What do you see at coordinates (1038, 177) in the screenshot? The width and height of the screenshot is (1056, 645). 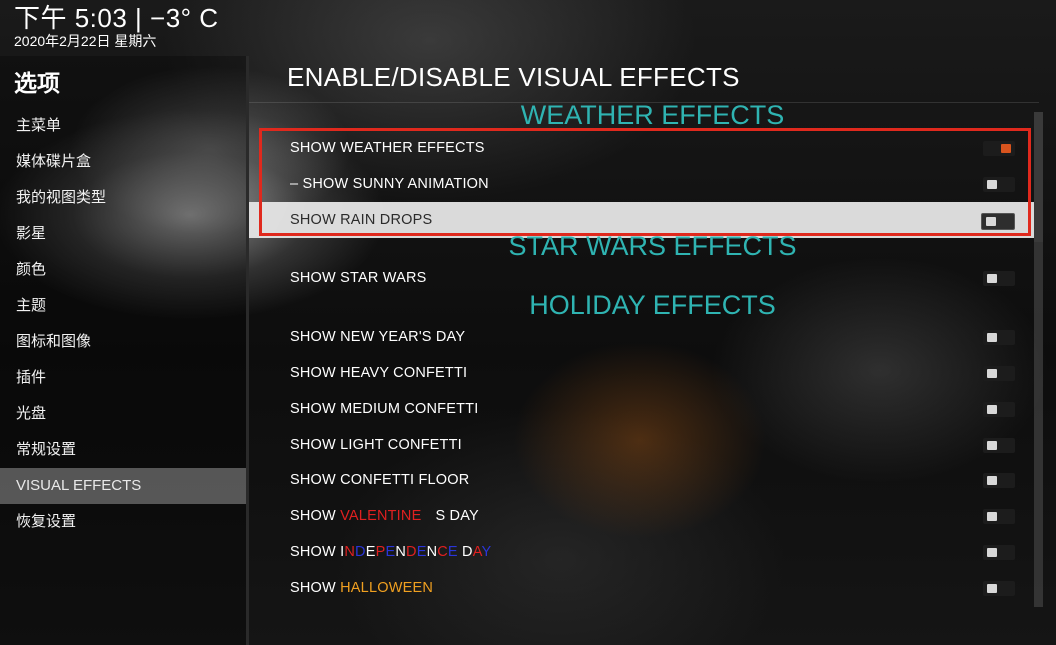 I see `scrollbar-thumb` at bounding box center [1038, 177].